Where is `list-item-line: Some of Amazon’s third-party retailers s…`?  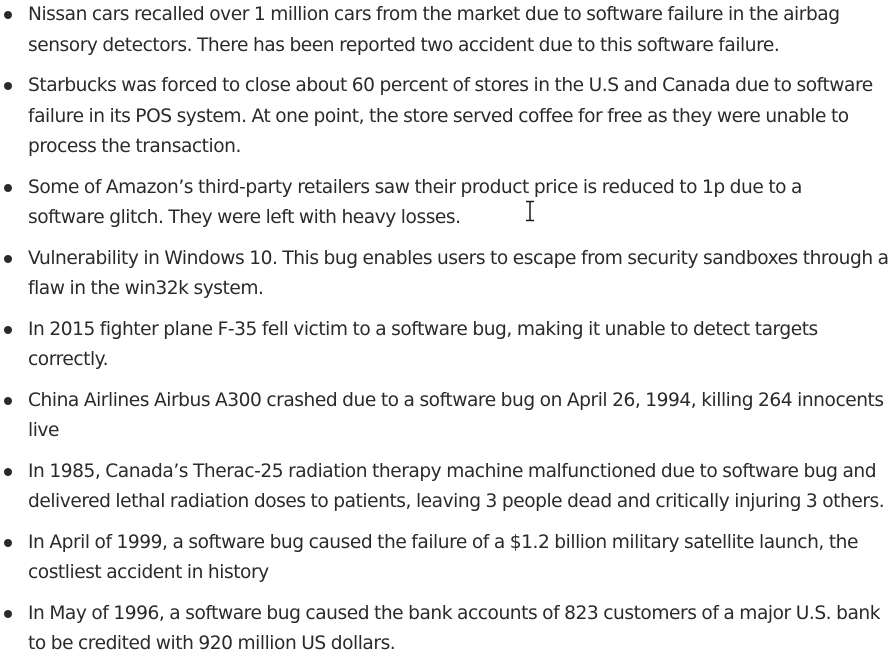
list-item-line: Some of Amazon’s third-party retailers s… is located at coordinates (415, 187).